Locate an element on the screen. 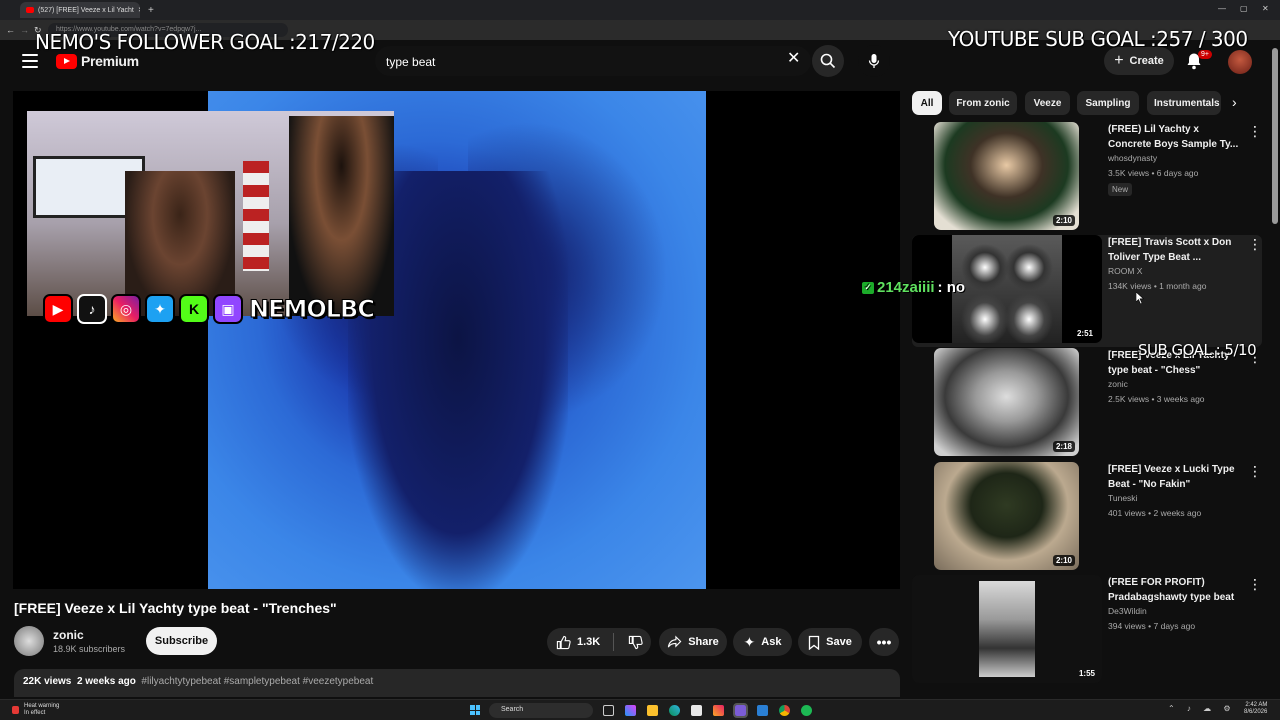 The width and height of the screenshot is (1280, 720). mouse-cursor-icon is located at coordinates (1140, 298).